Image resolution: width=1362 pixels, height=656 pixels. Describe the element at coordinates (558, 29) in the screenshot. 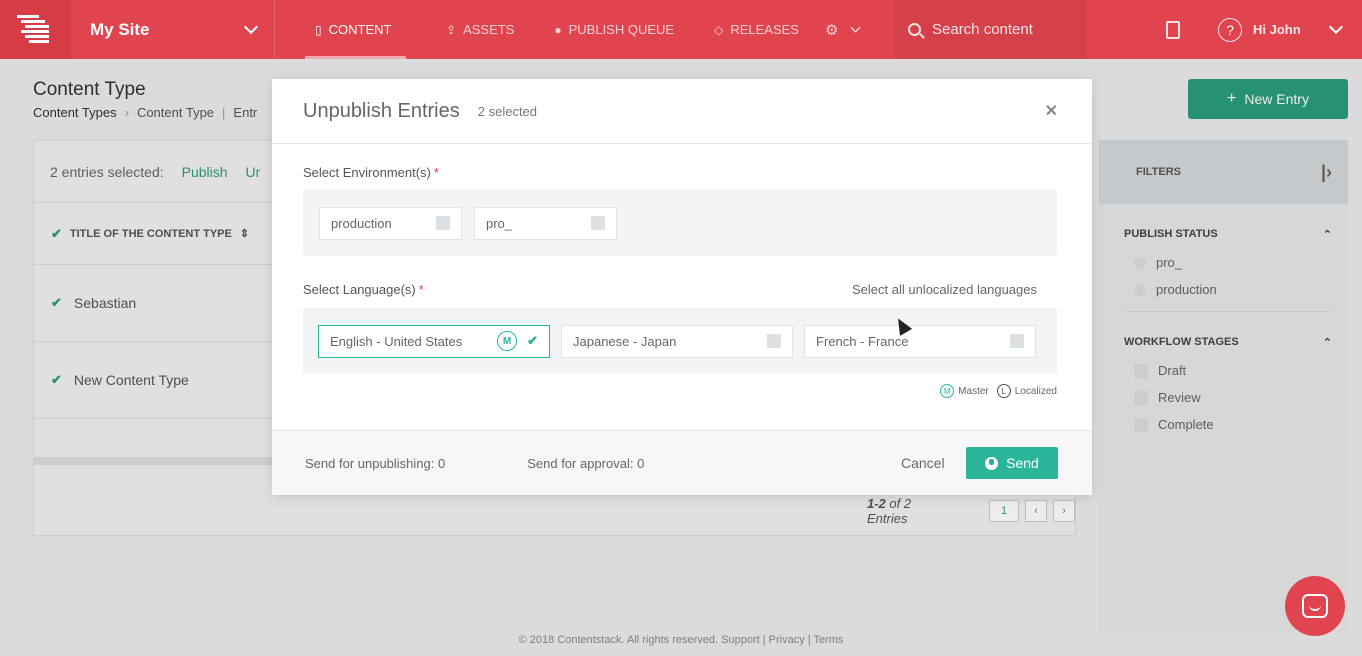

I see `globe-icon: ●` at that location.